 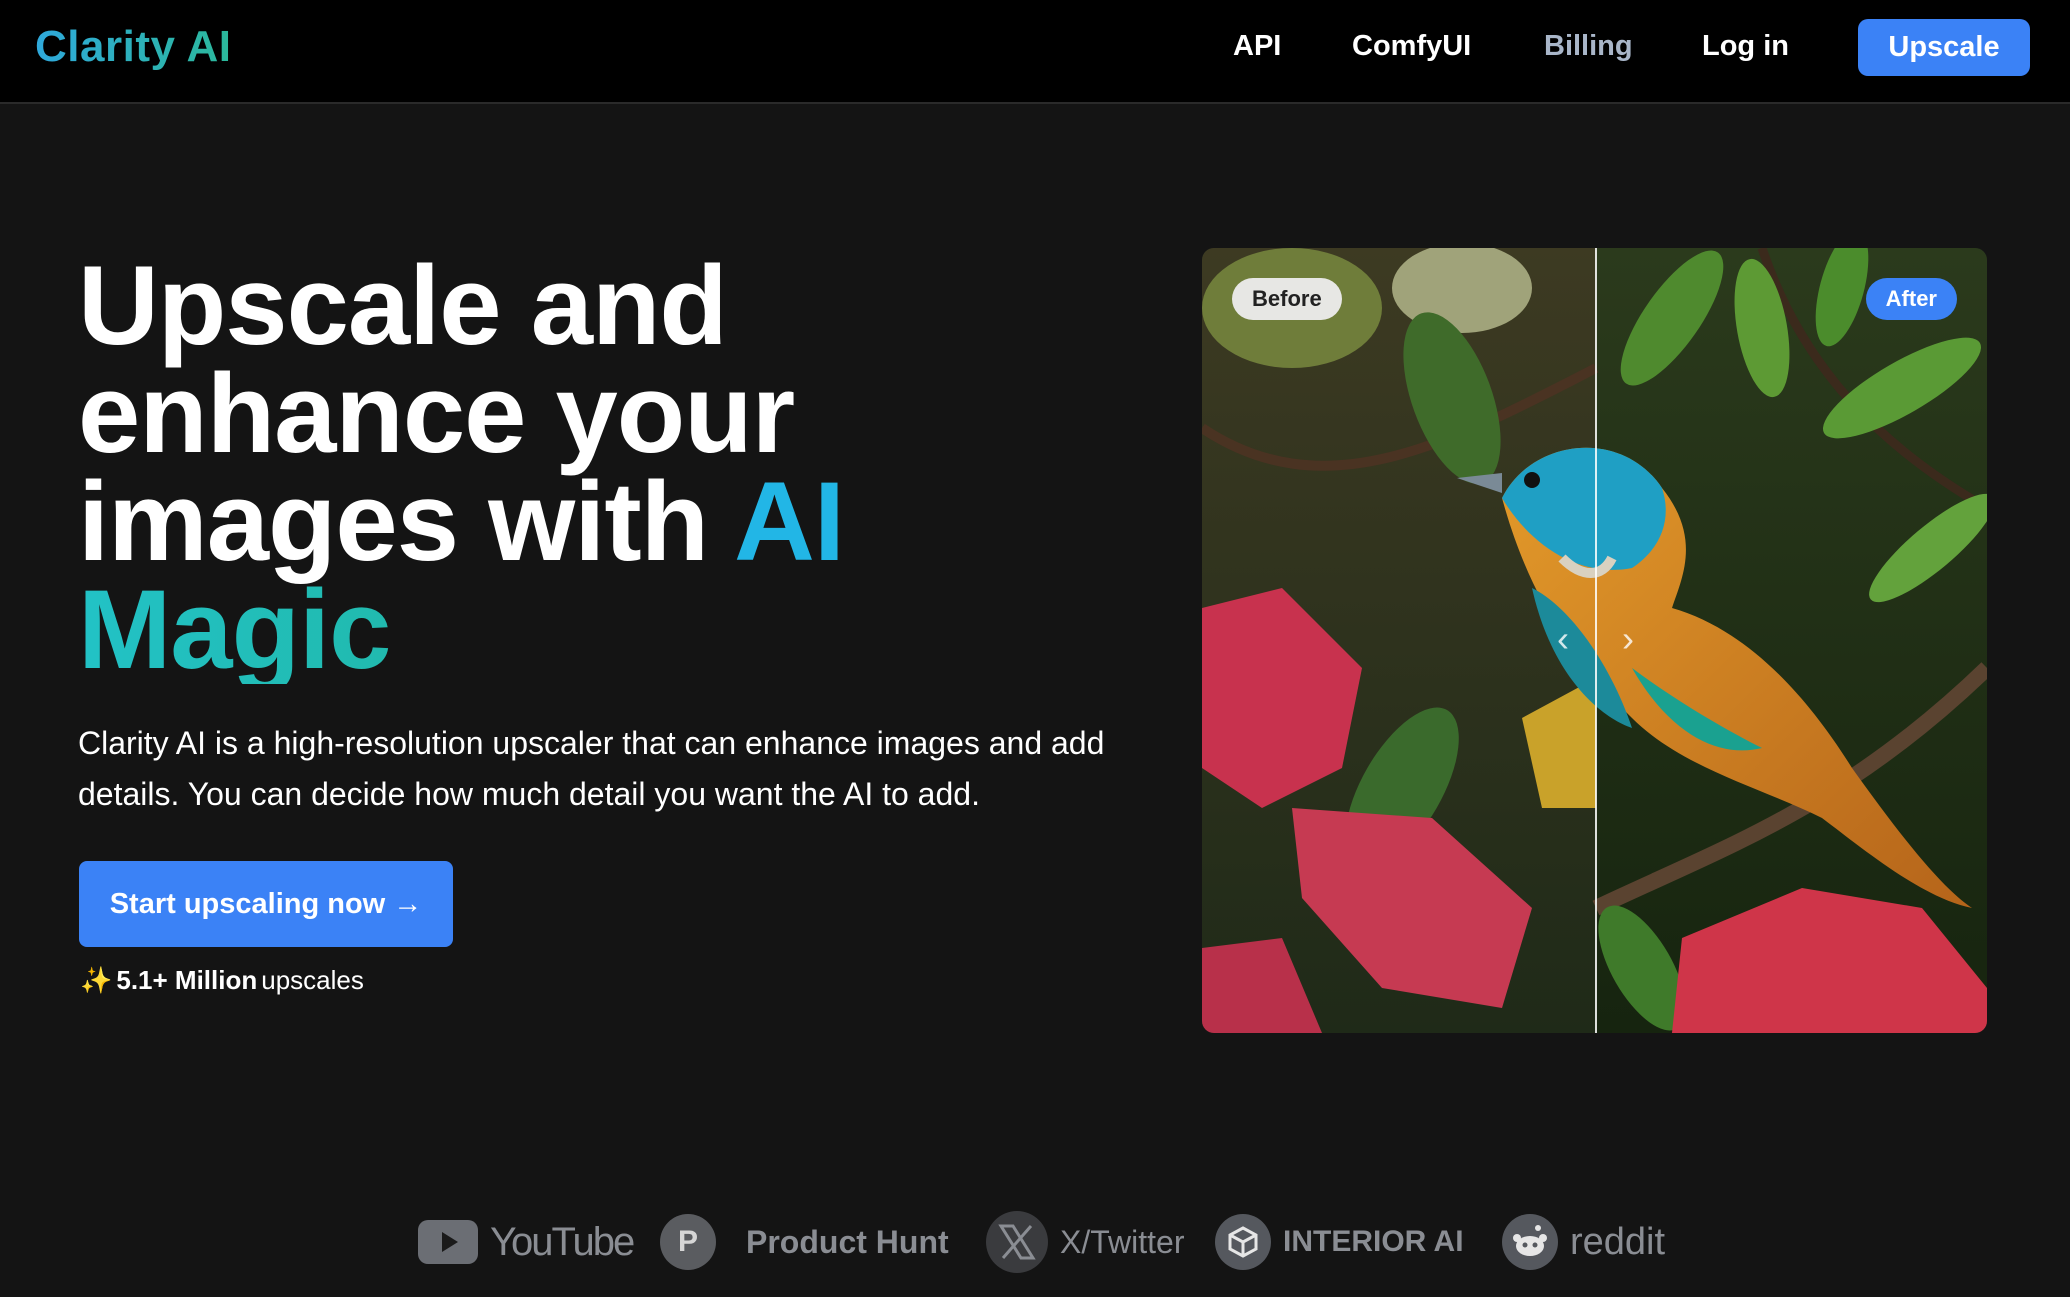 I want to click on site-logo: Clarity AI, so click(x=133, y=47).